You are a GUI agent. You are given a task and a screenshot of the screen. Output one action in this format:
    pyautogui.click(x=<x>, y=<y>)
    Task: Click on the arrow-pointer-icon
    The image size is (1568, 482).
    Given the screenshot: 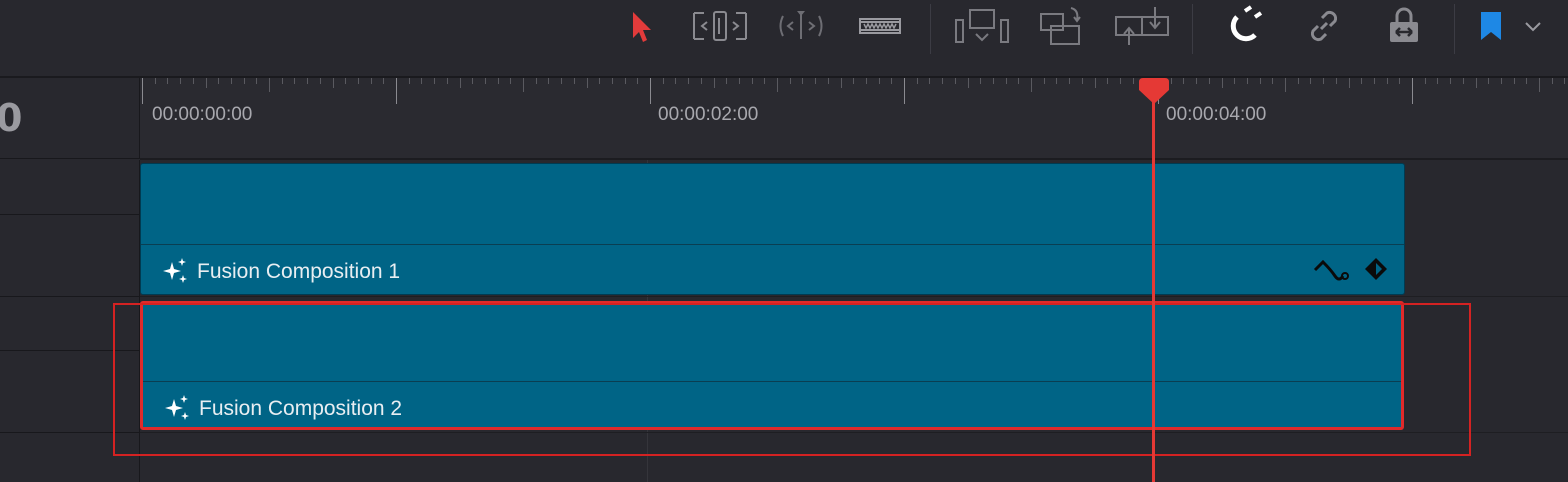 What is the action you would take?
    pyautogui.click(x=642, y=27)
    